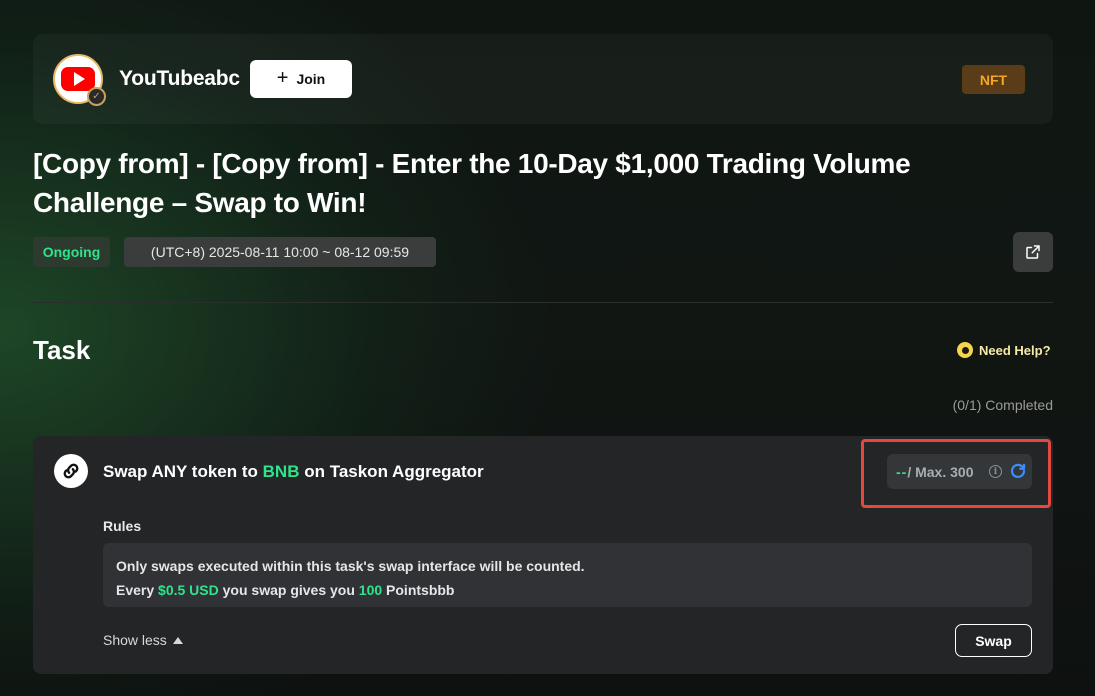  What do you see at coordinates (280, 252) in the screenshot?
I see `date-range: (UTC+8) 2025-08-11 10:00 ~ 08-12 09:59` at bounding box center [280, 252].